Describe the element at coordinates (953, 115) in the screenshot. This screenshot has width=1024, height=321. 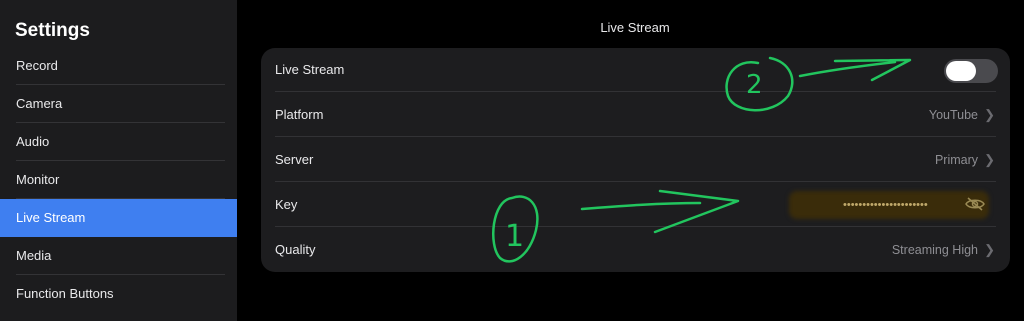
I see `platform-value: YouTube` at that location.